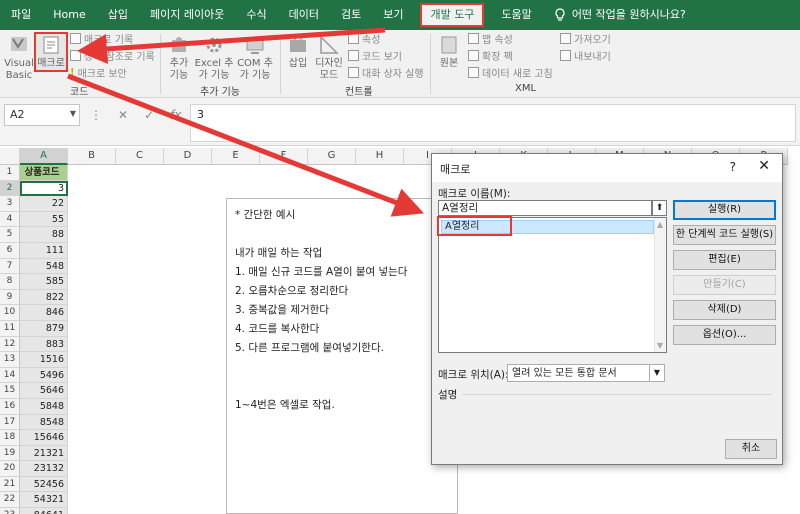 The width and height of the screenshot is (800, 514). Describe the element at coordinates (140, 156) in the screenshot. I see `column-header: C` at that location.